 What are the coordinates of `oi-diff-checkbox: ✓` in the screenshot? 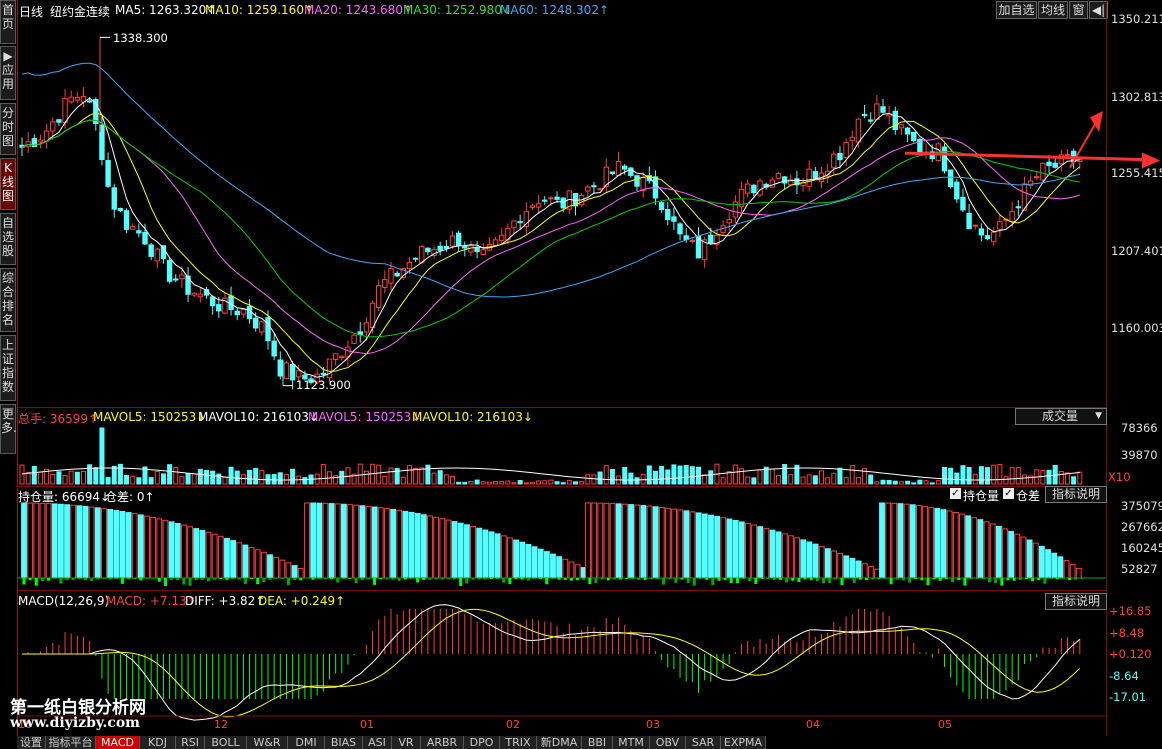 It's located at (1008, 493).